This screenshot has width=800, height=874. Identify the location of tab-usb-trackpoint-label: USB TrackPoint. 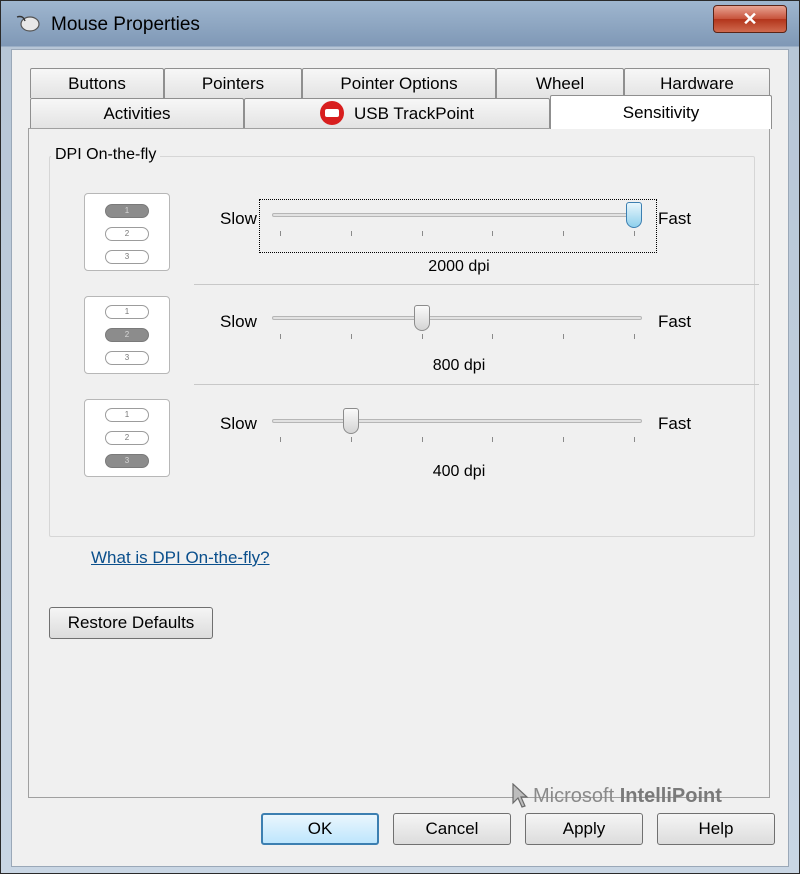
(414, 113).